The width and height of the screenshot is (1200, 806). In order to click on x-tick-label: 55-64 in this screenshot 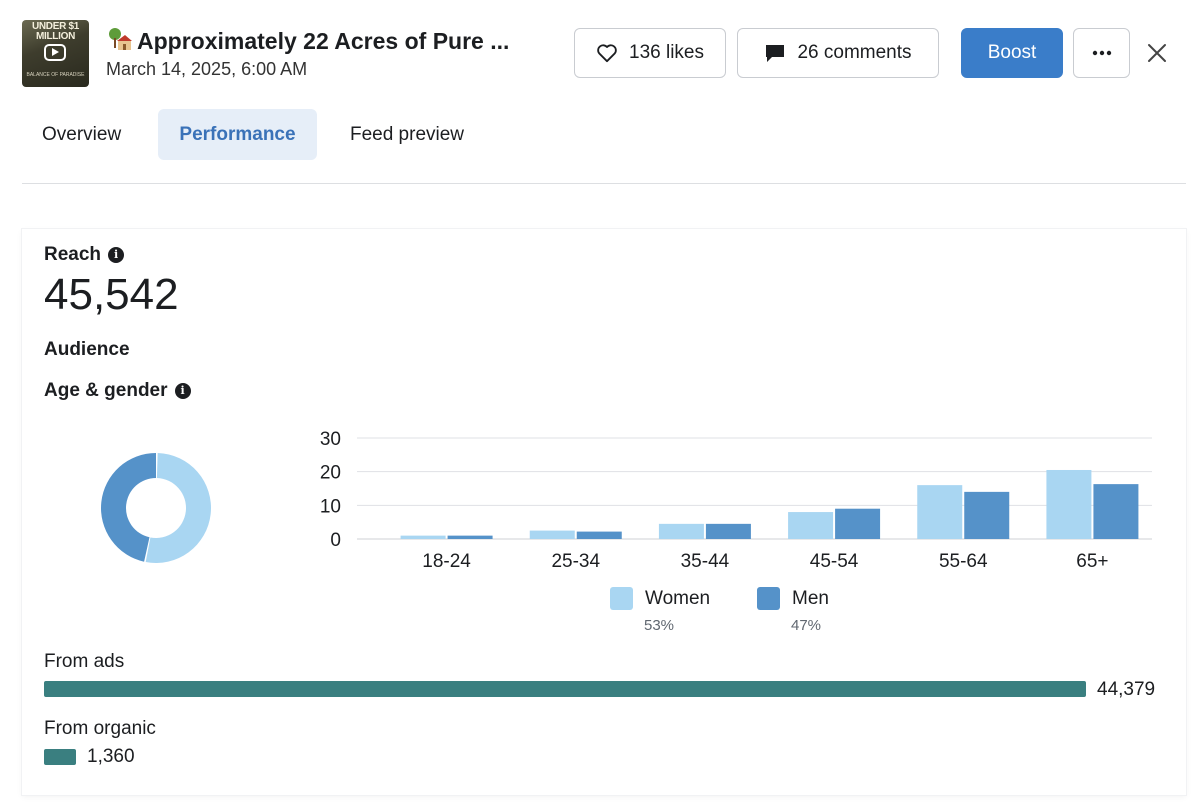, I will do `click(963, 561)`.